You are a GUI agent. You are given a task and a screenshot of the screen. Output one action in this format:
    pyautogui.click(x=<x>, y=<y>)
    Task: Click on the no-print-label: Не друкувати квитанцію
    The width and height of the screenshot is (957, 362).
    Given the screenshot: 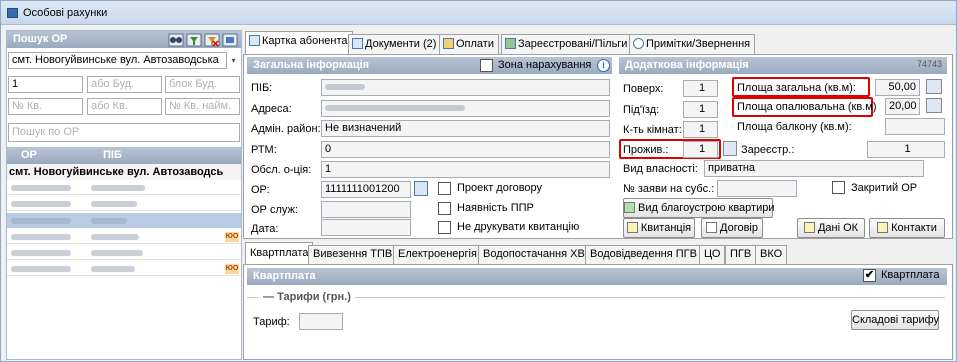 What is the action you would take?
    pyautogui.click(x=518, y=227)
    